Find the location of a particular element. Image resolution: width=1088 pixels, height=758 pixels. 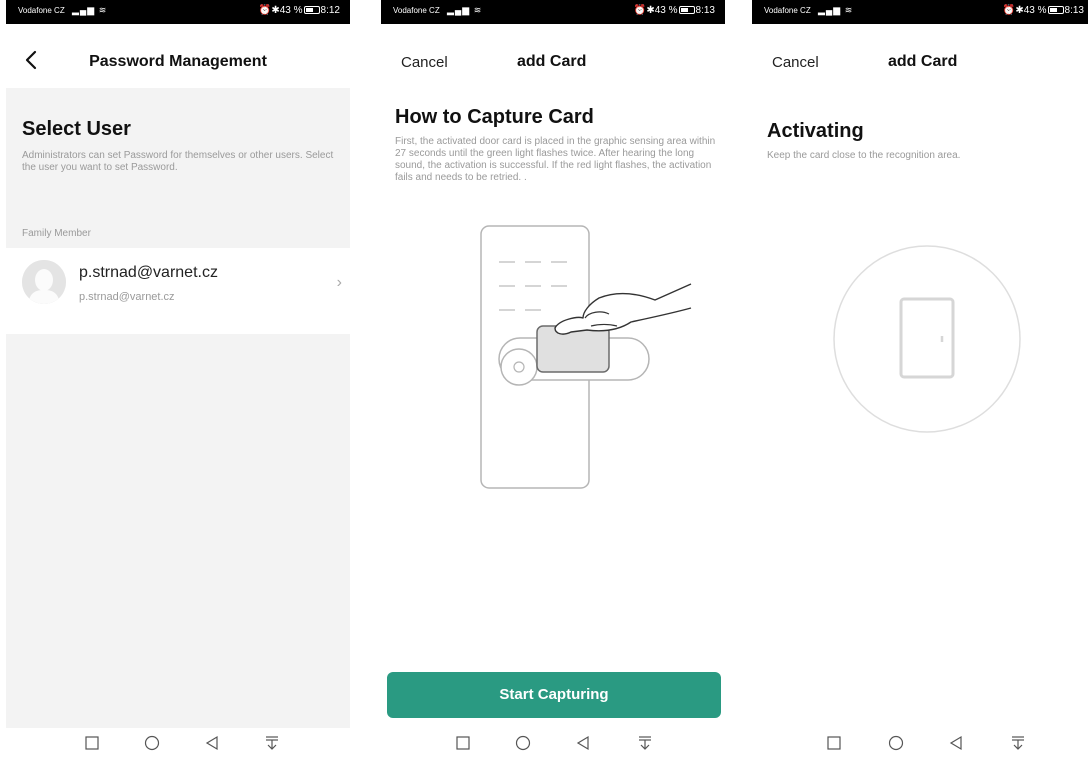

page-title: Password Management is located at coordinates (178, 61).